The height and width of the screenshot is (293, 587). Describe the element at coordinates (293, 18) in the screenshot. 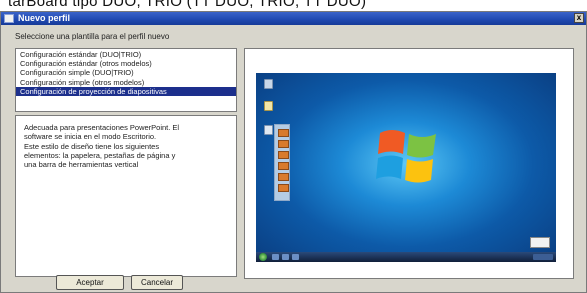

I see `title-bar: Nuevo perfil x` at that location.